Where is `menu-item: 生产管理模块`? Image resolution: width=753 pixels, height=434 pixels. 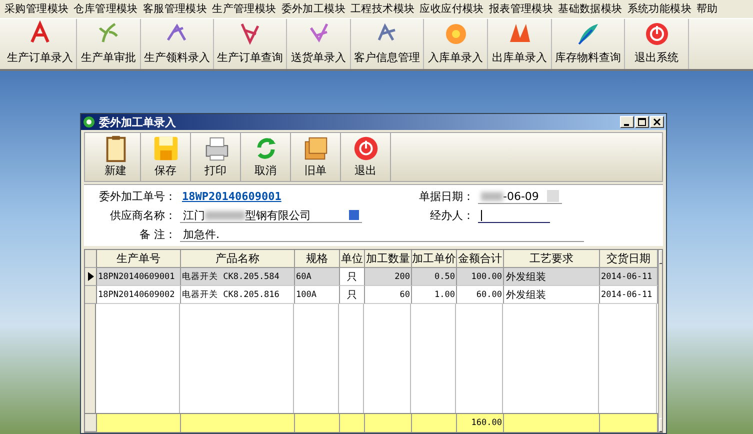
menu-item: 生产管理模块 is located at coordinates (244, 9).